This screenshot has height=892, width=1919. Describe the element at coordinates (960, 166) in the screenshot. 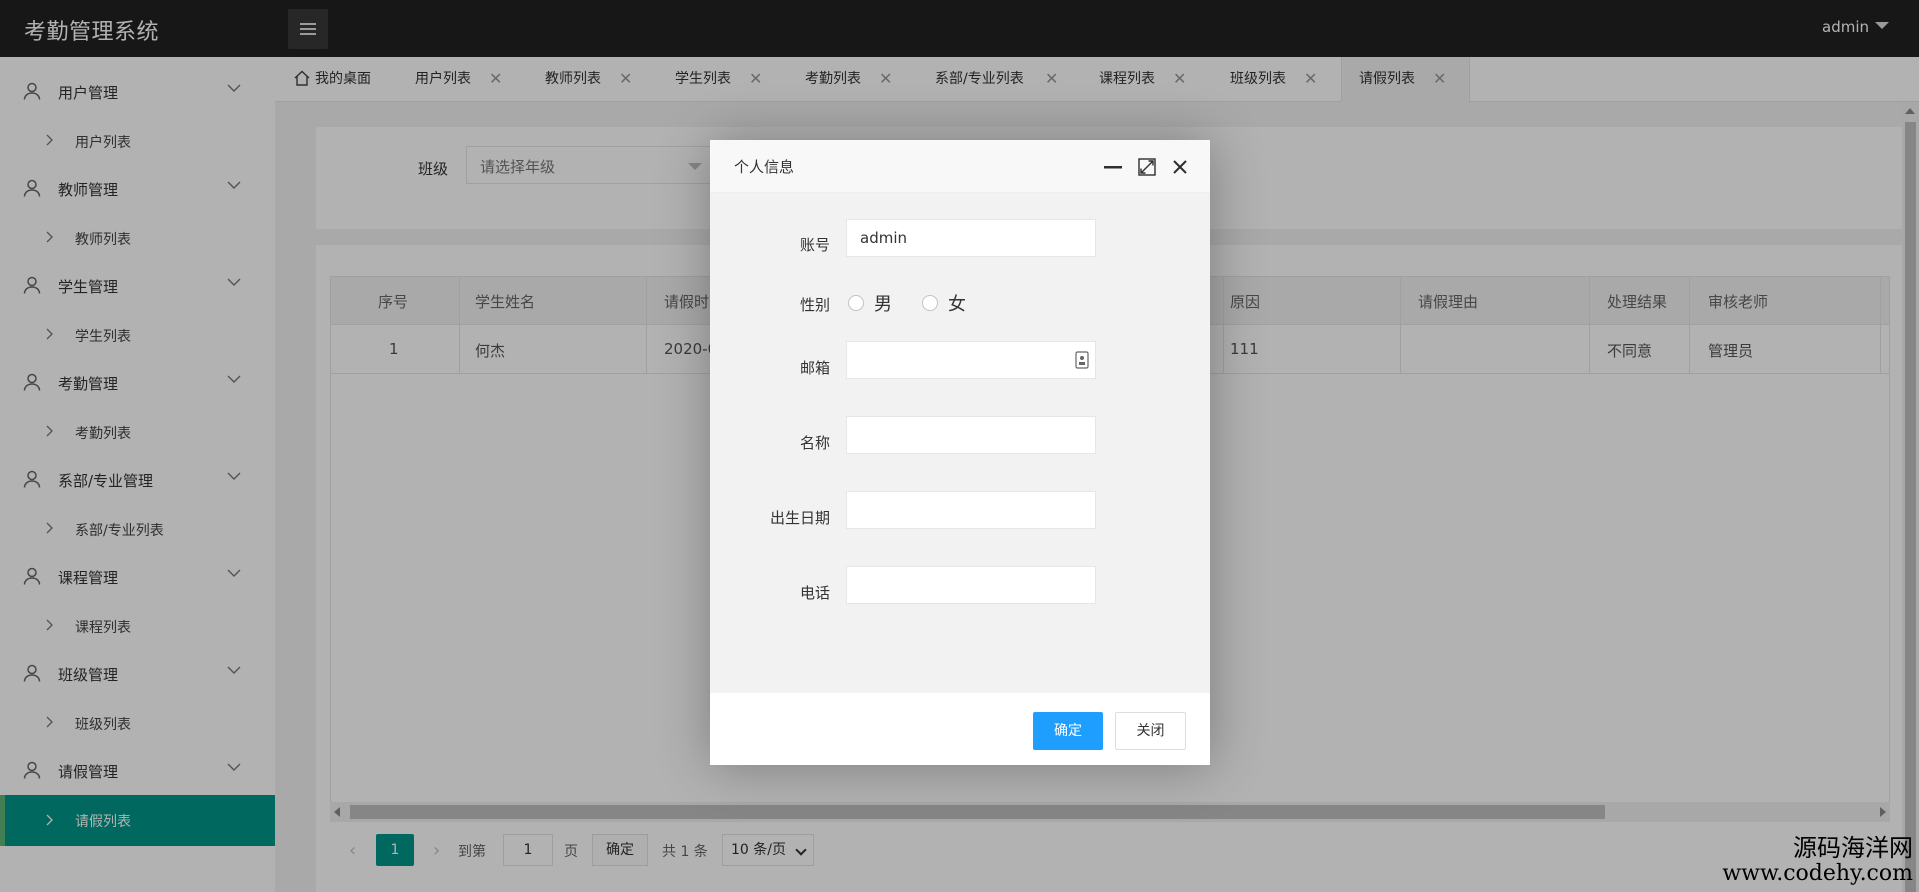

I see `dialog-header: 个人信息` at that location.